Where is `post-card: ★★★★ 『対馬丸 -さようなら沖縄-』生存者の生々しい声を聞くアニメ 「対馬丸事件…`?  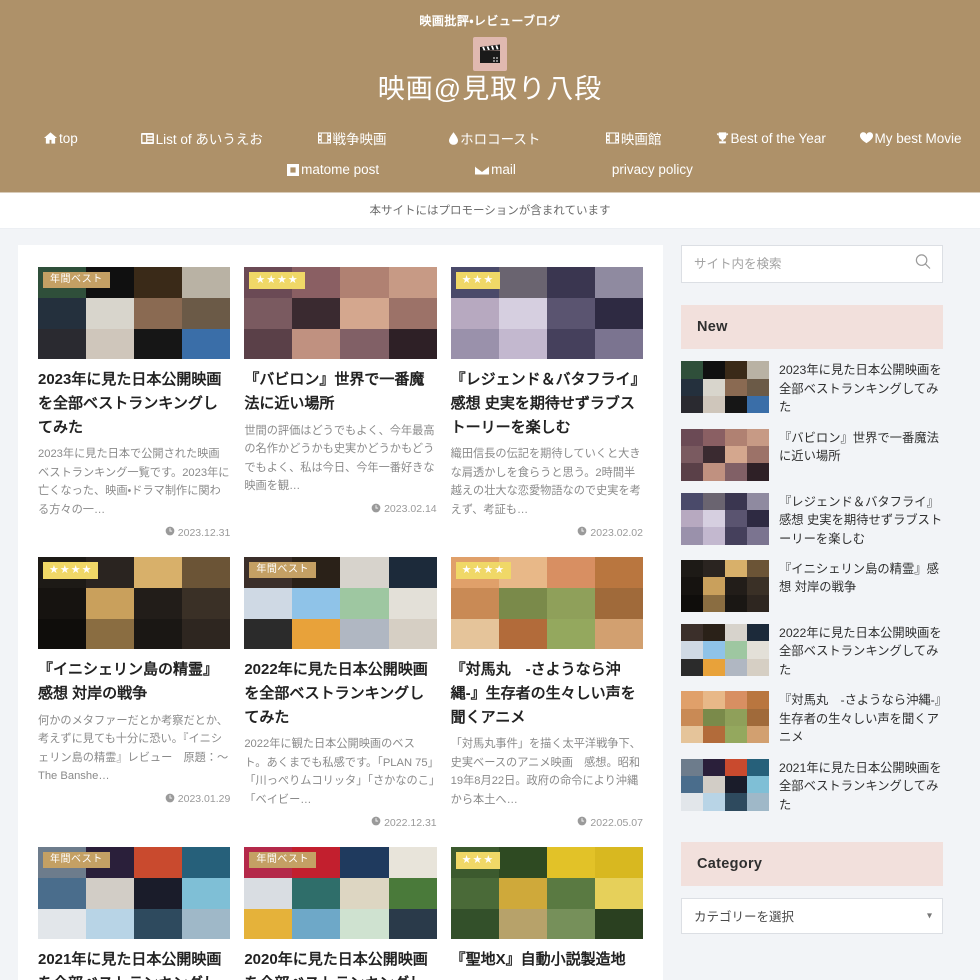 post-card: ★★★★ 『対馬丸 -さようなら沖縄-』生存者の生々しい声を聞くアニメ 「対馬丸事件… is located at coordinates (546, 693).